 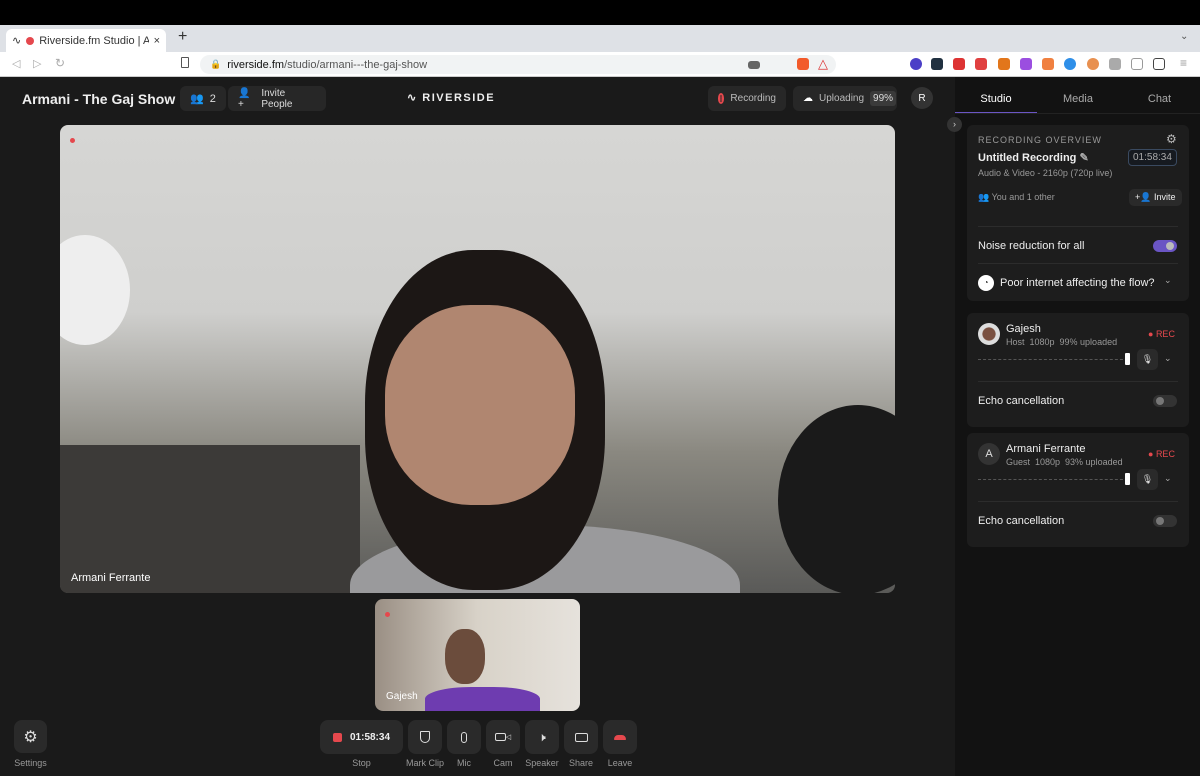 What do you see at coordinates (989, 334) in the screenshot?
I see `avatar` at bounding box center [989, 334].